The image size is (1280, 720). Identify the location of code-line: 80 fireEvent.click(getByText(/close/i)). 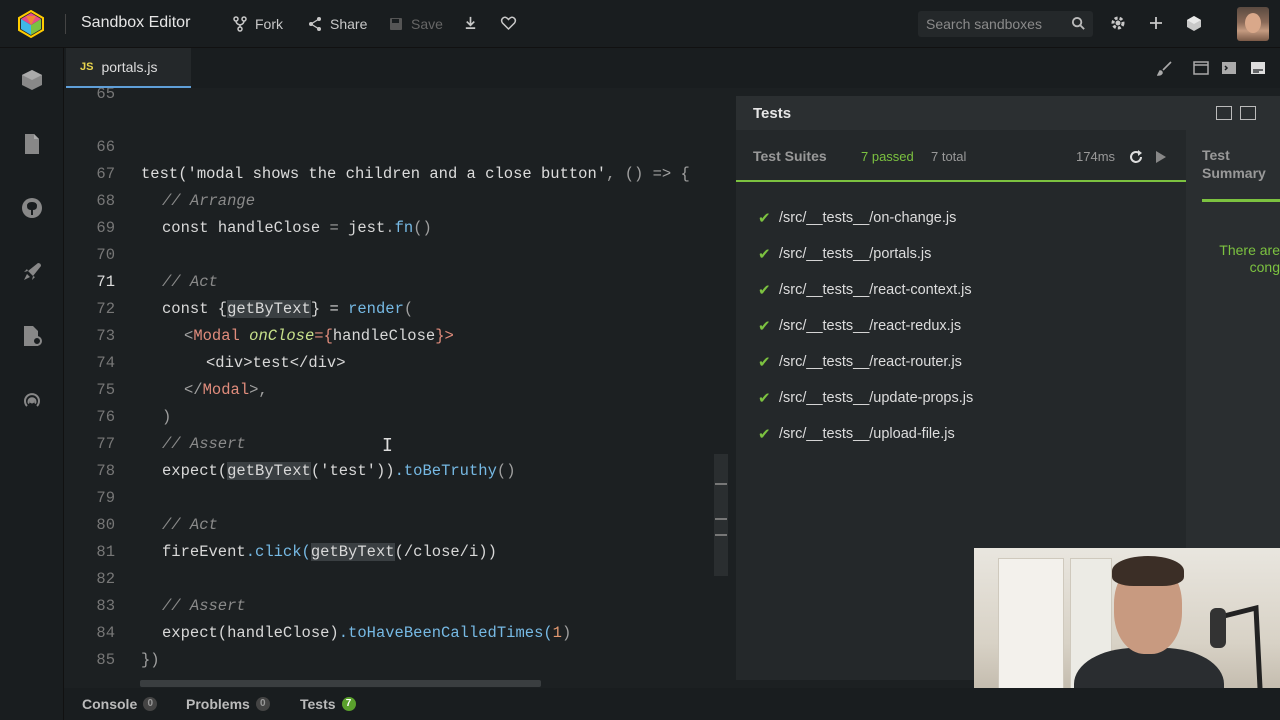
(400, 523).